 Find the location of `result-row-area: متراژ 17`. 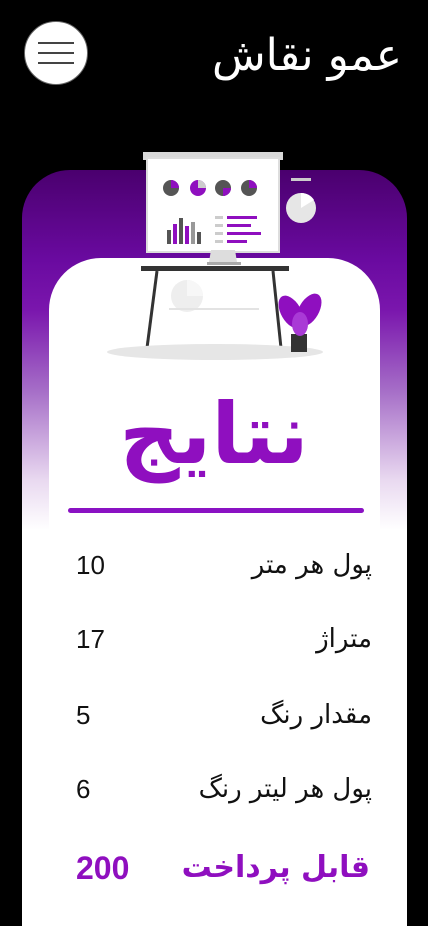

result-row-area: متراژ 17 is located at coordinates (214, 644).